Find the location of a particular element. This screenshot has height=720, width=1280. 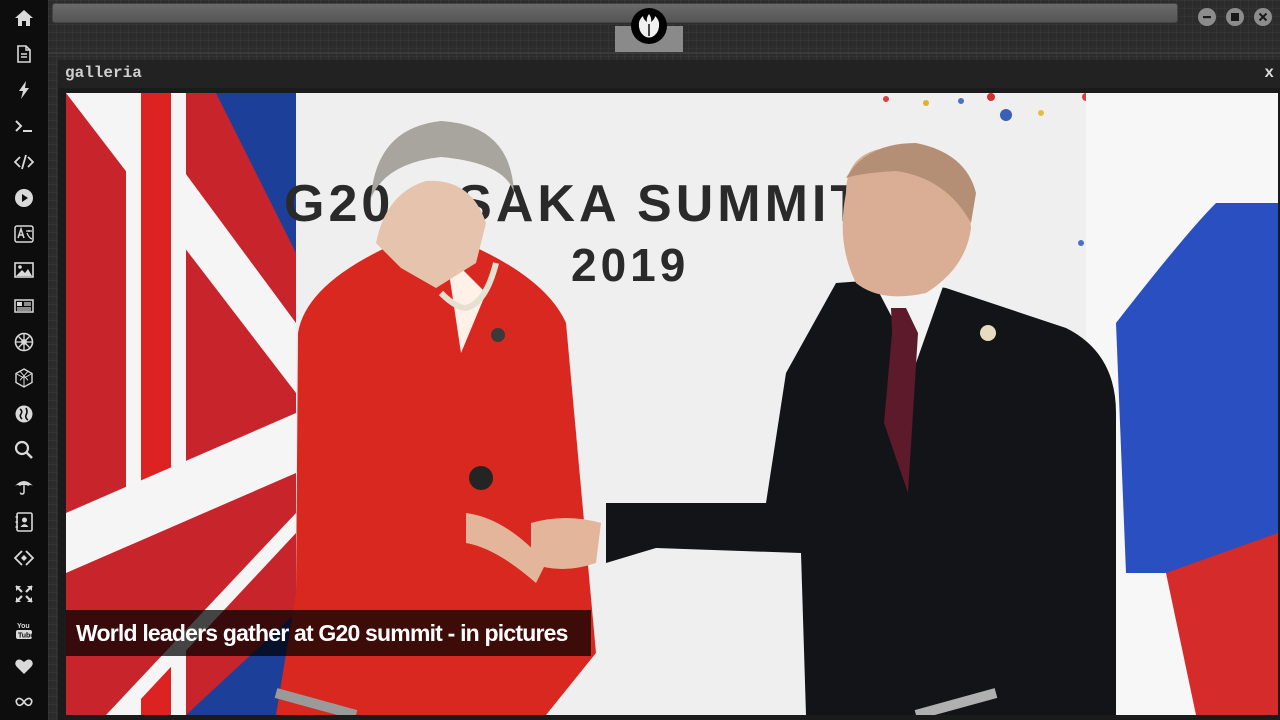

close-icon is located at coordinates (1263, 17).